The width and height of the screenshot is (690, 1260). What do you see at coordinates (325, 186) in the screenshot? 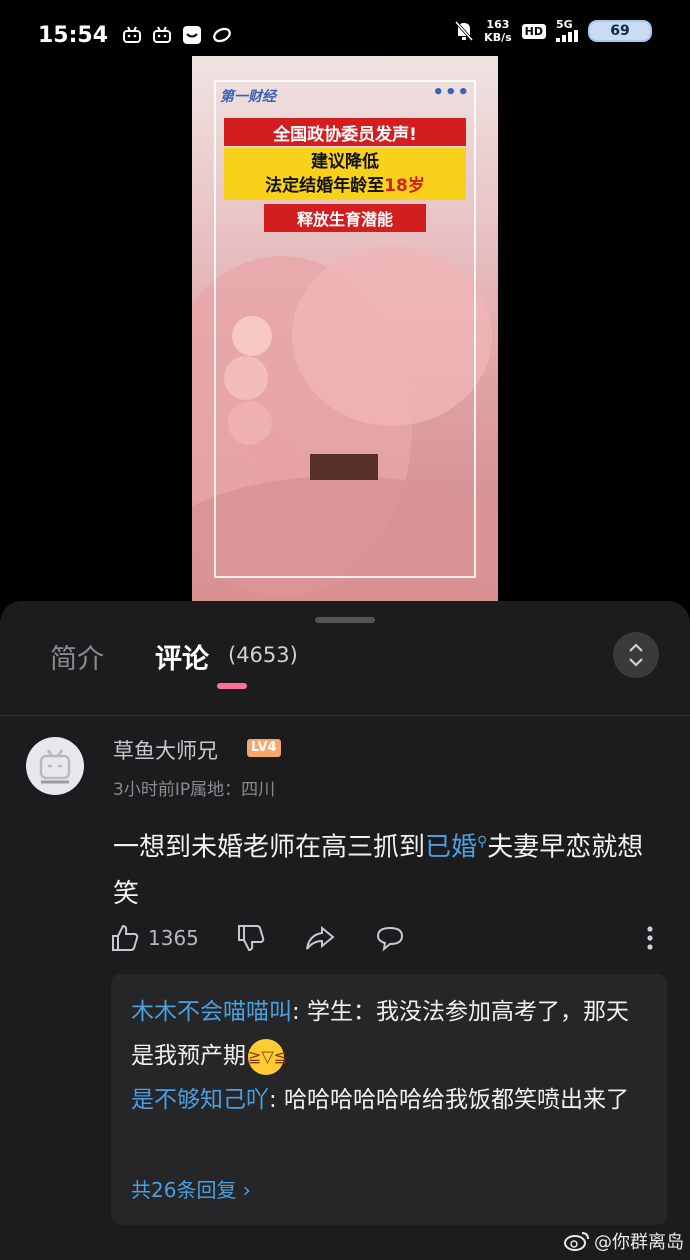
I see `headline-2-prefix: 法定结婚年龄至` at bounding box center [325, 186].